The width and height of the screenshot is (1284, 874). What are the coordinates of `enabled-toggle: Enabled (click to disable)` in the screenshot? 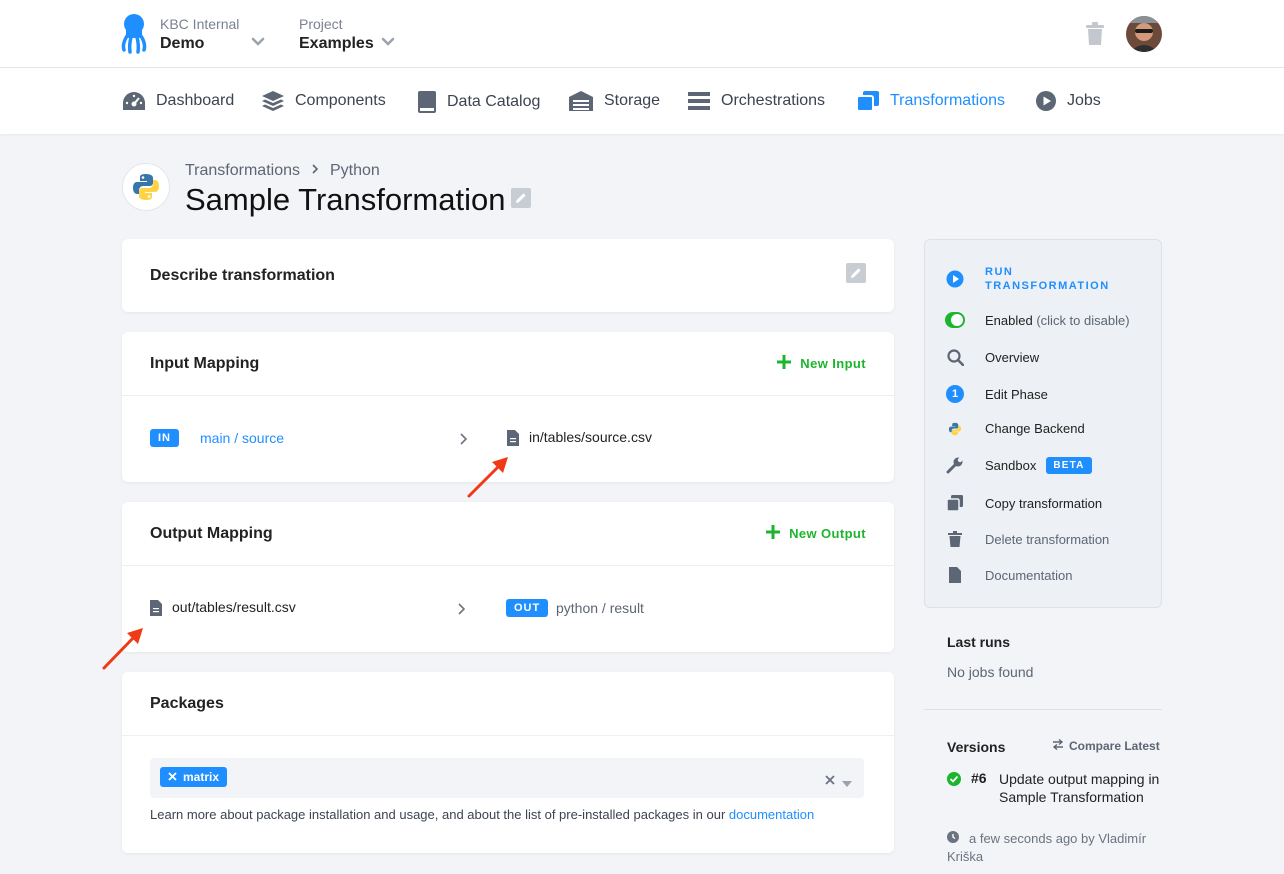 It's located at (1037, 320).